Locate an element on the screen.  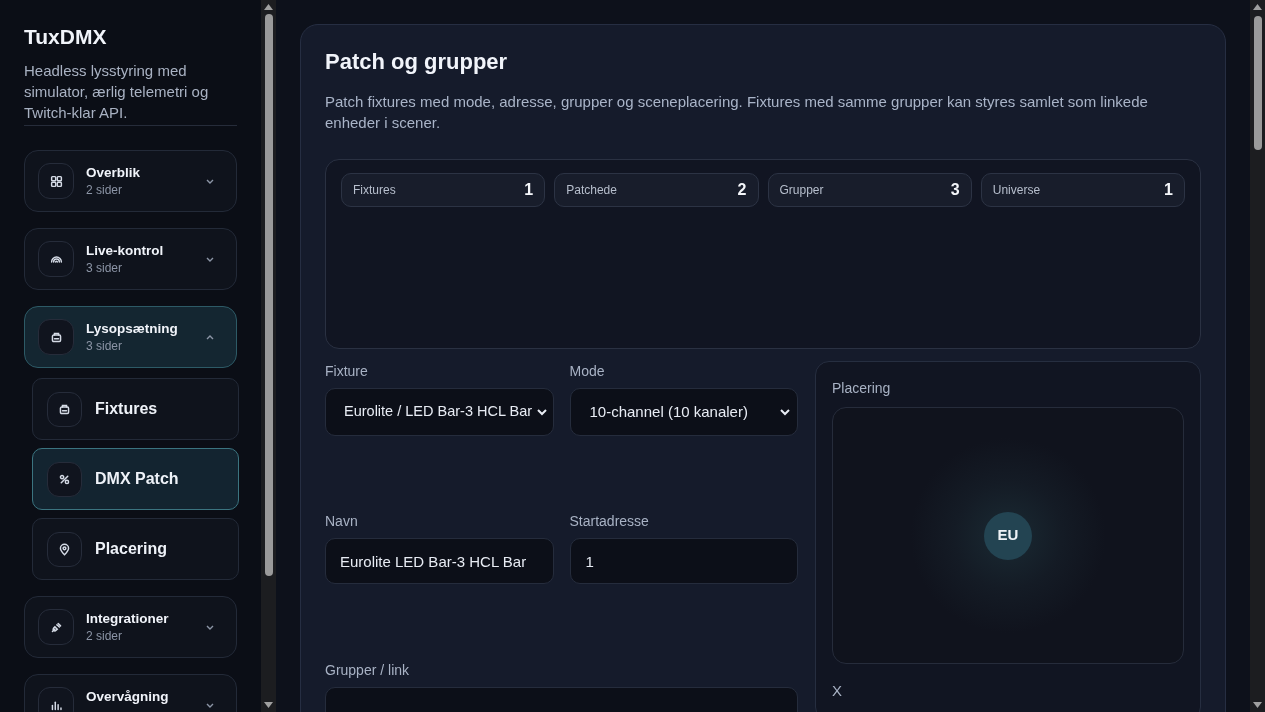
nav-group: Overvågning is located at coordinates (130, 693).